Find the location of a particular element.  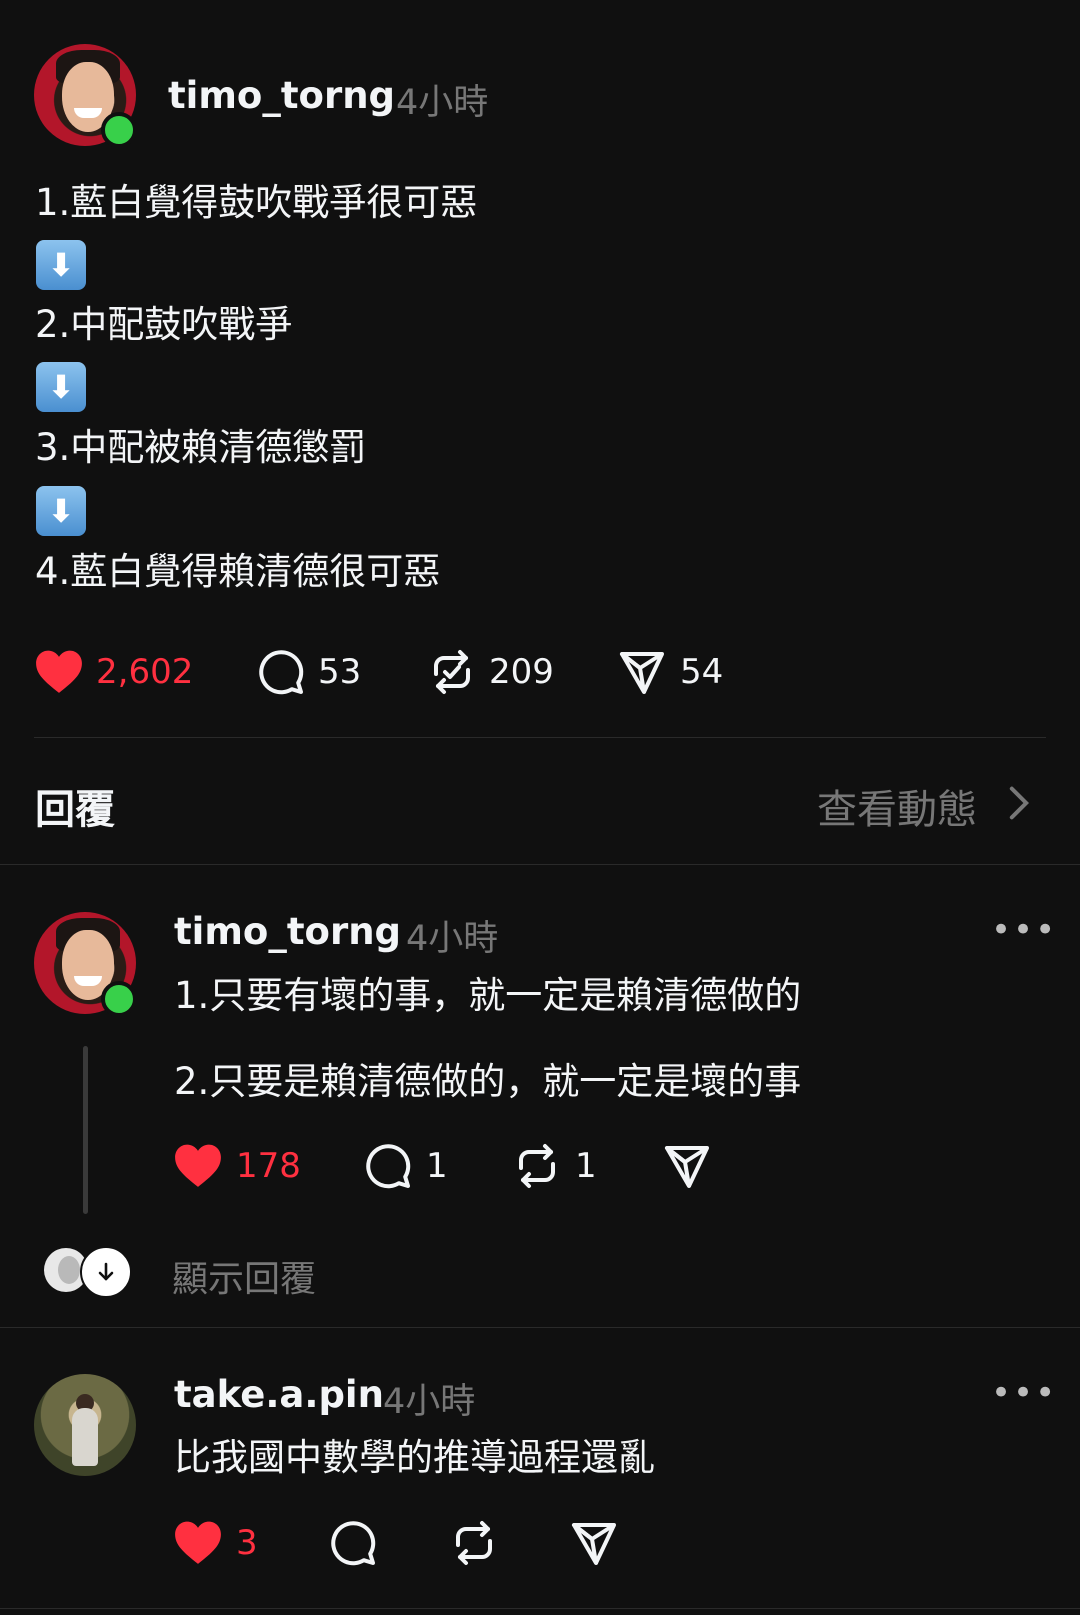

comment-count: 53 is located at coordinates (340, 672).